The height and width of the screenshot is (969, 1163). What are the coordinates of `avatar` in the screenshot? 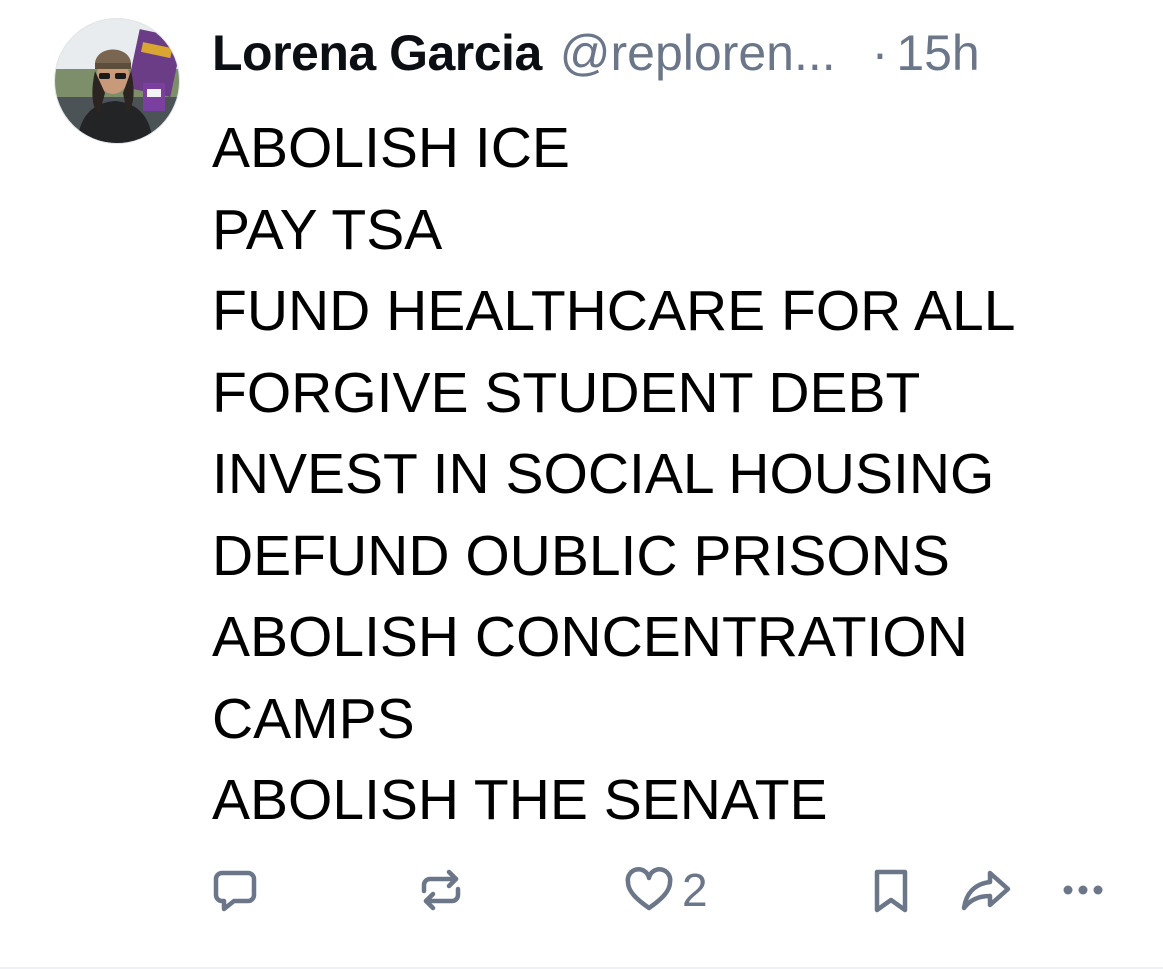 It's located at (117, 81).